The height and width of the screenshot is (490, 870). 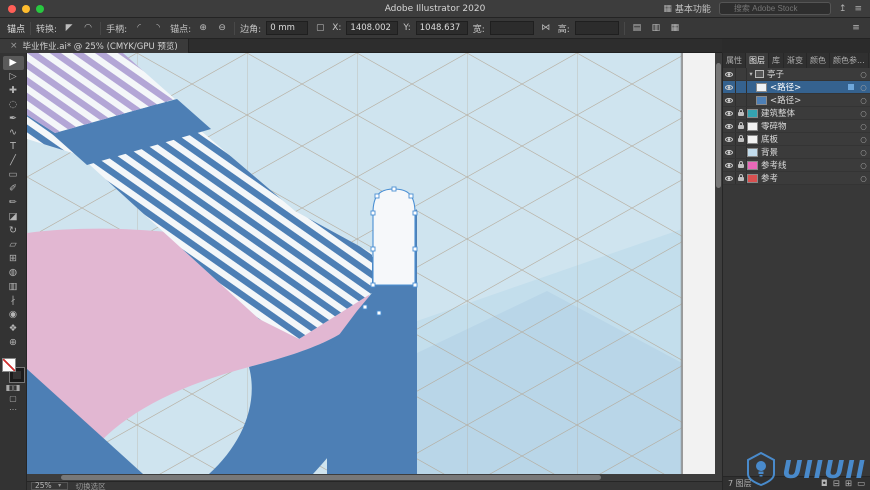 What do you see at coordinates (843, 9) in the screenshot?
I see `share-icon: ↥` at bounding box center [843, 9].